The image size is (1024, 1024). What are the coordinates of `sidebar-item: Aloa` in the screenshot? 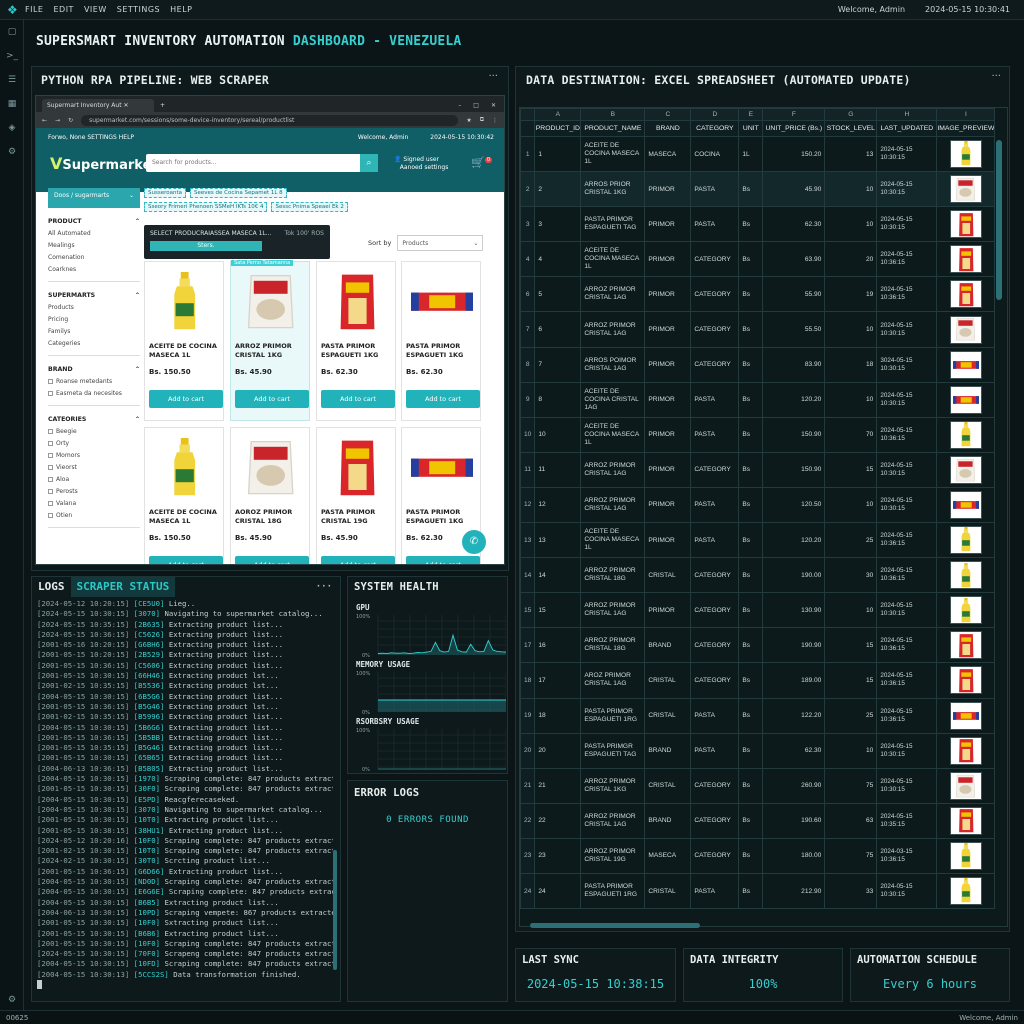 It's located at (94, 479).